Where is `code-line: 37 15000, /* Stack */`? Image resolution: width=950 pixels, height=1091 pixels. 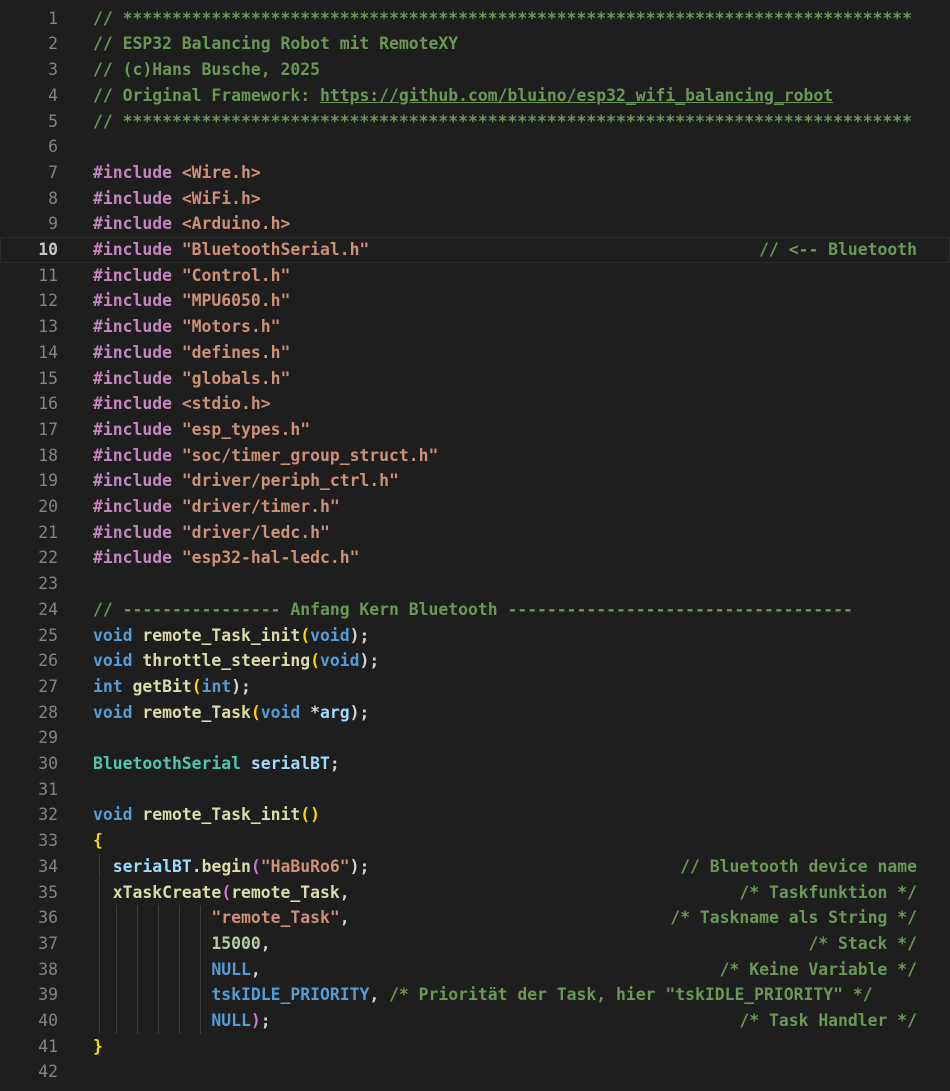
code-line: 37 15000, /* Stack */ is located at coordinates (475, 943).